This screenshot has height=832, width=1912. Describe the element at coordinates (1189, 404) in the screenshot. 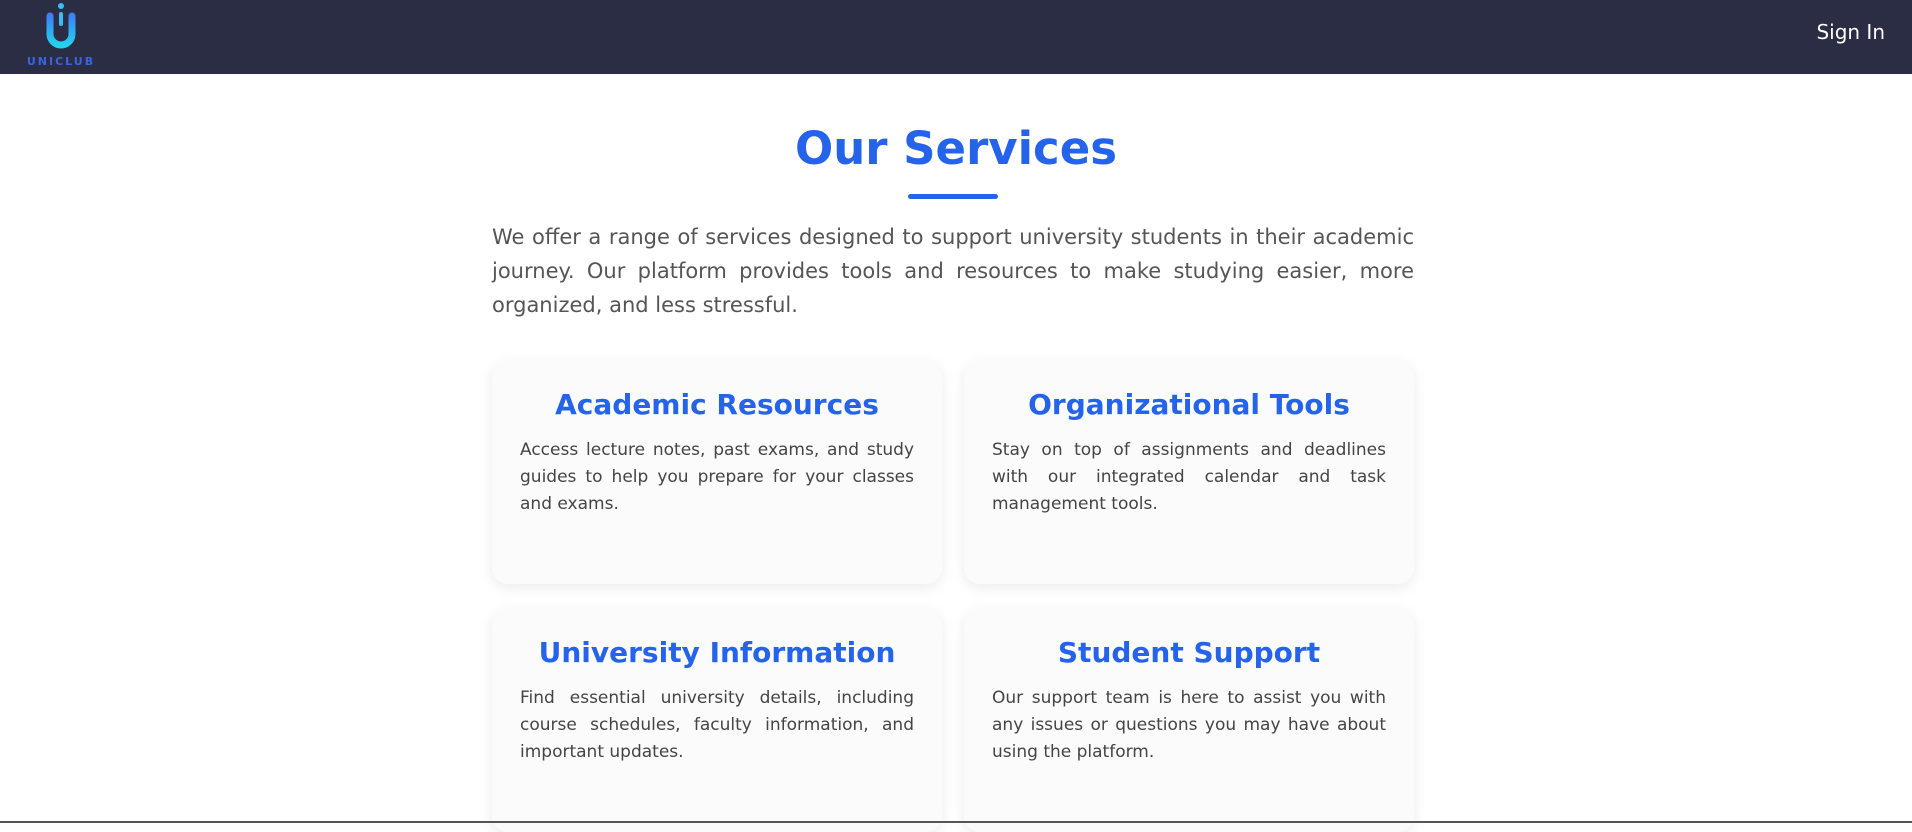

I see `card-title: Organizational Tools` at that location.